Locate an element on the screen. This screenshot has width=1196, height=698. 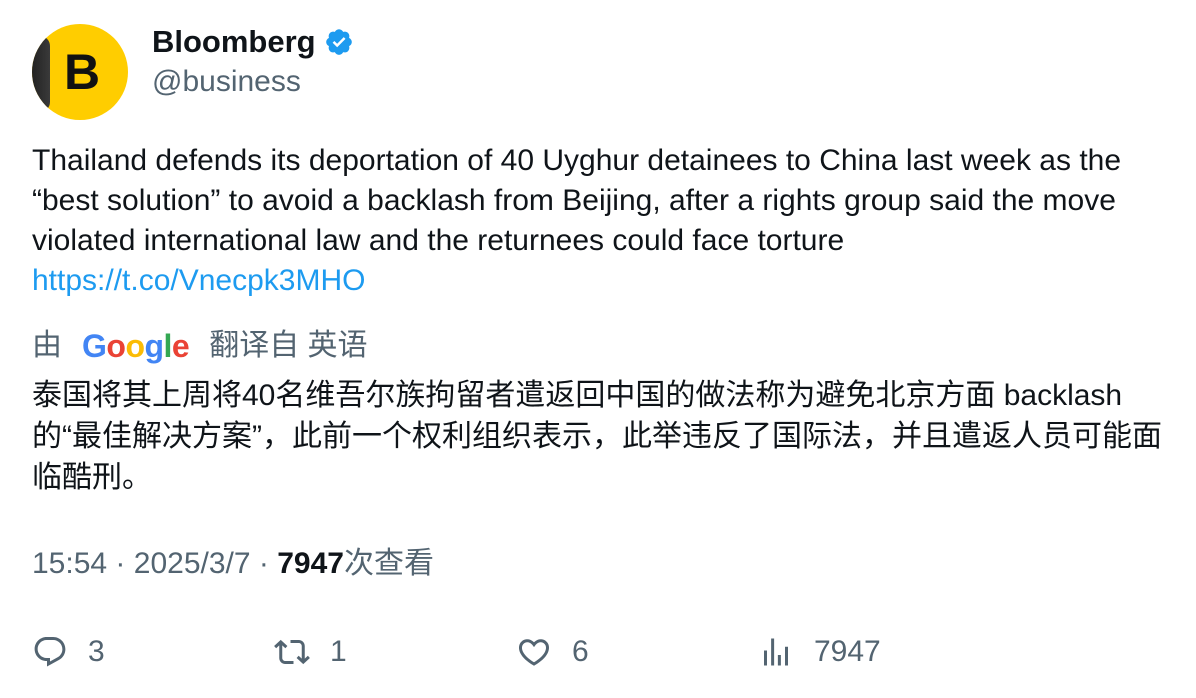
reply-icon is located at coordinates (50, 652).